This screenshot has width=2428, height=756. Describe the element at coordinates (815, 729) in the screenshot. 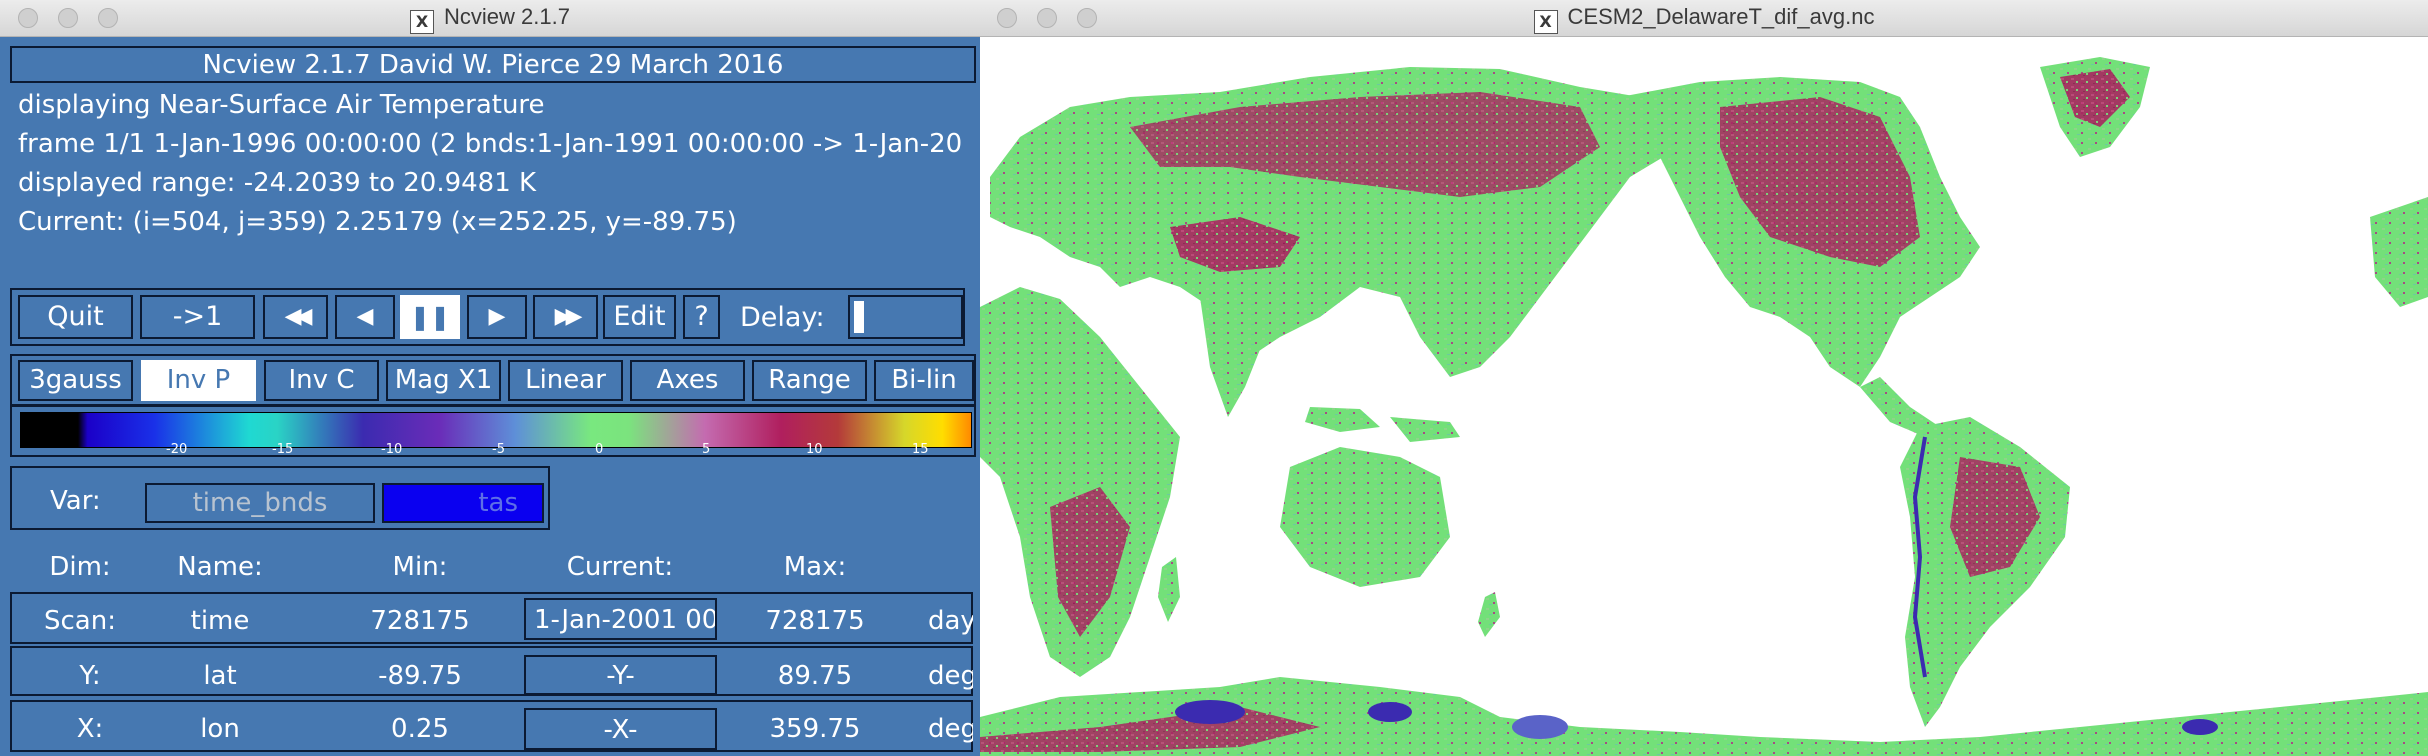

I see `dim-max: 359.75` at that location.